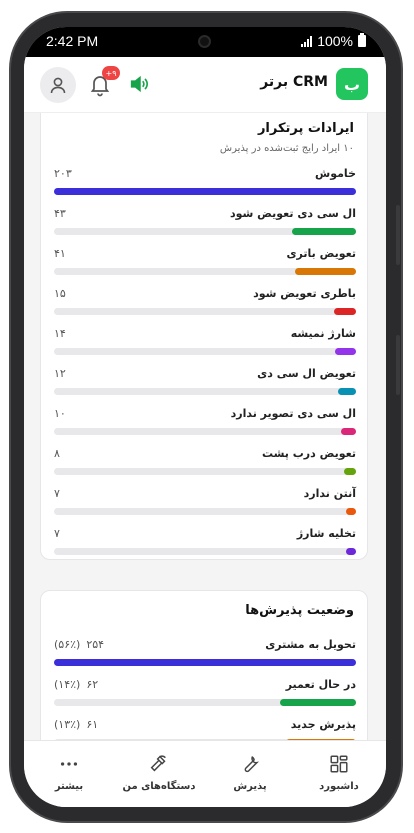  I want to click on stat-label: تعویض باتری, so click(321, 253).